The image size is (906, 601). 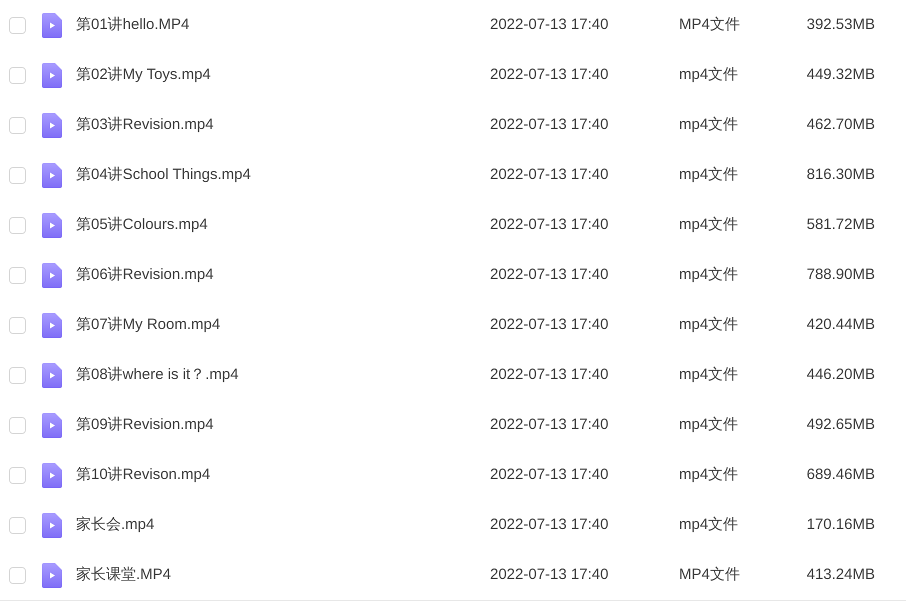 What do you see at coordinates (840, 224) in the screenshot?
I see `file-size: 581.72MB` at bounding box center [840, 224].